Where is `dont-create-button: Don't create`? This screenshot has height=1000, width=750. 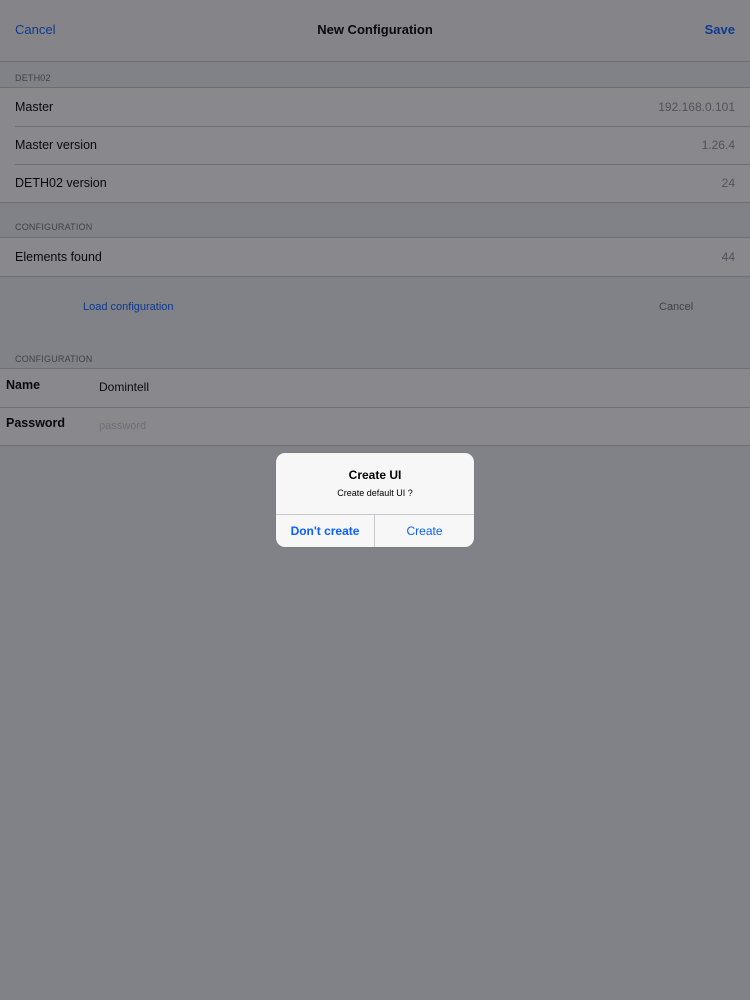 dont-create-button: Don't create is located at coordinates (325, 531).